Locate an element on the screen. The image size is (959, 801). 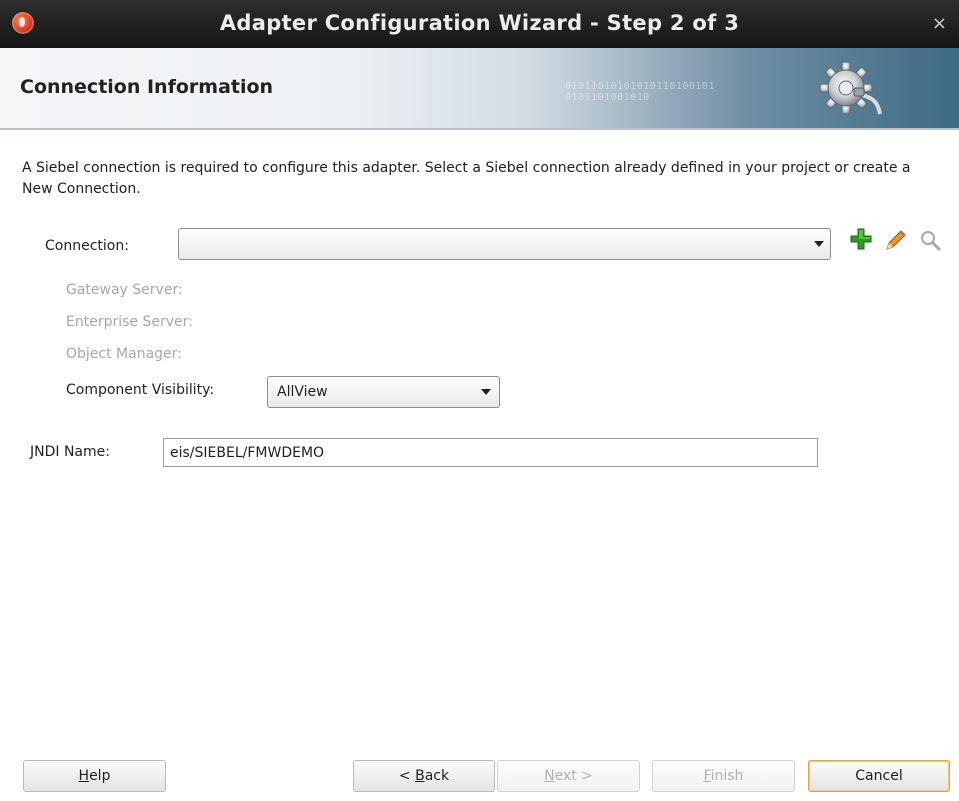
jndi-name-input is located at coordinates (490, 452).